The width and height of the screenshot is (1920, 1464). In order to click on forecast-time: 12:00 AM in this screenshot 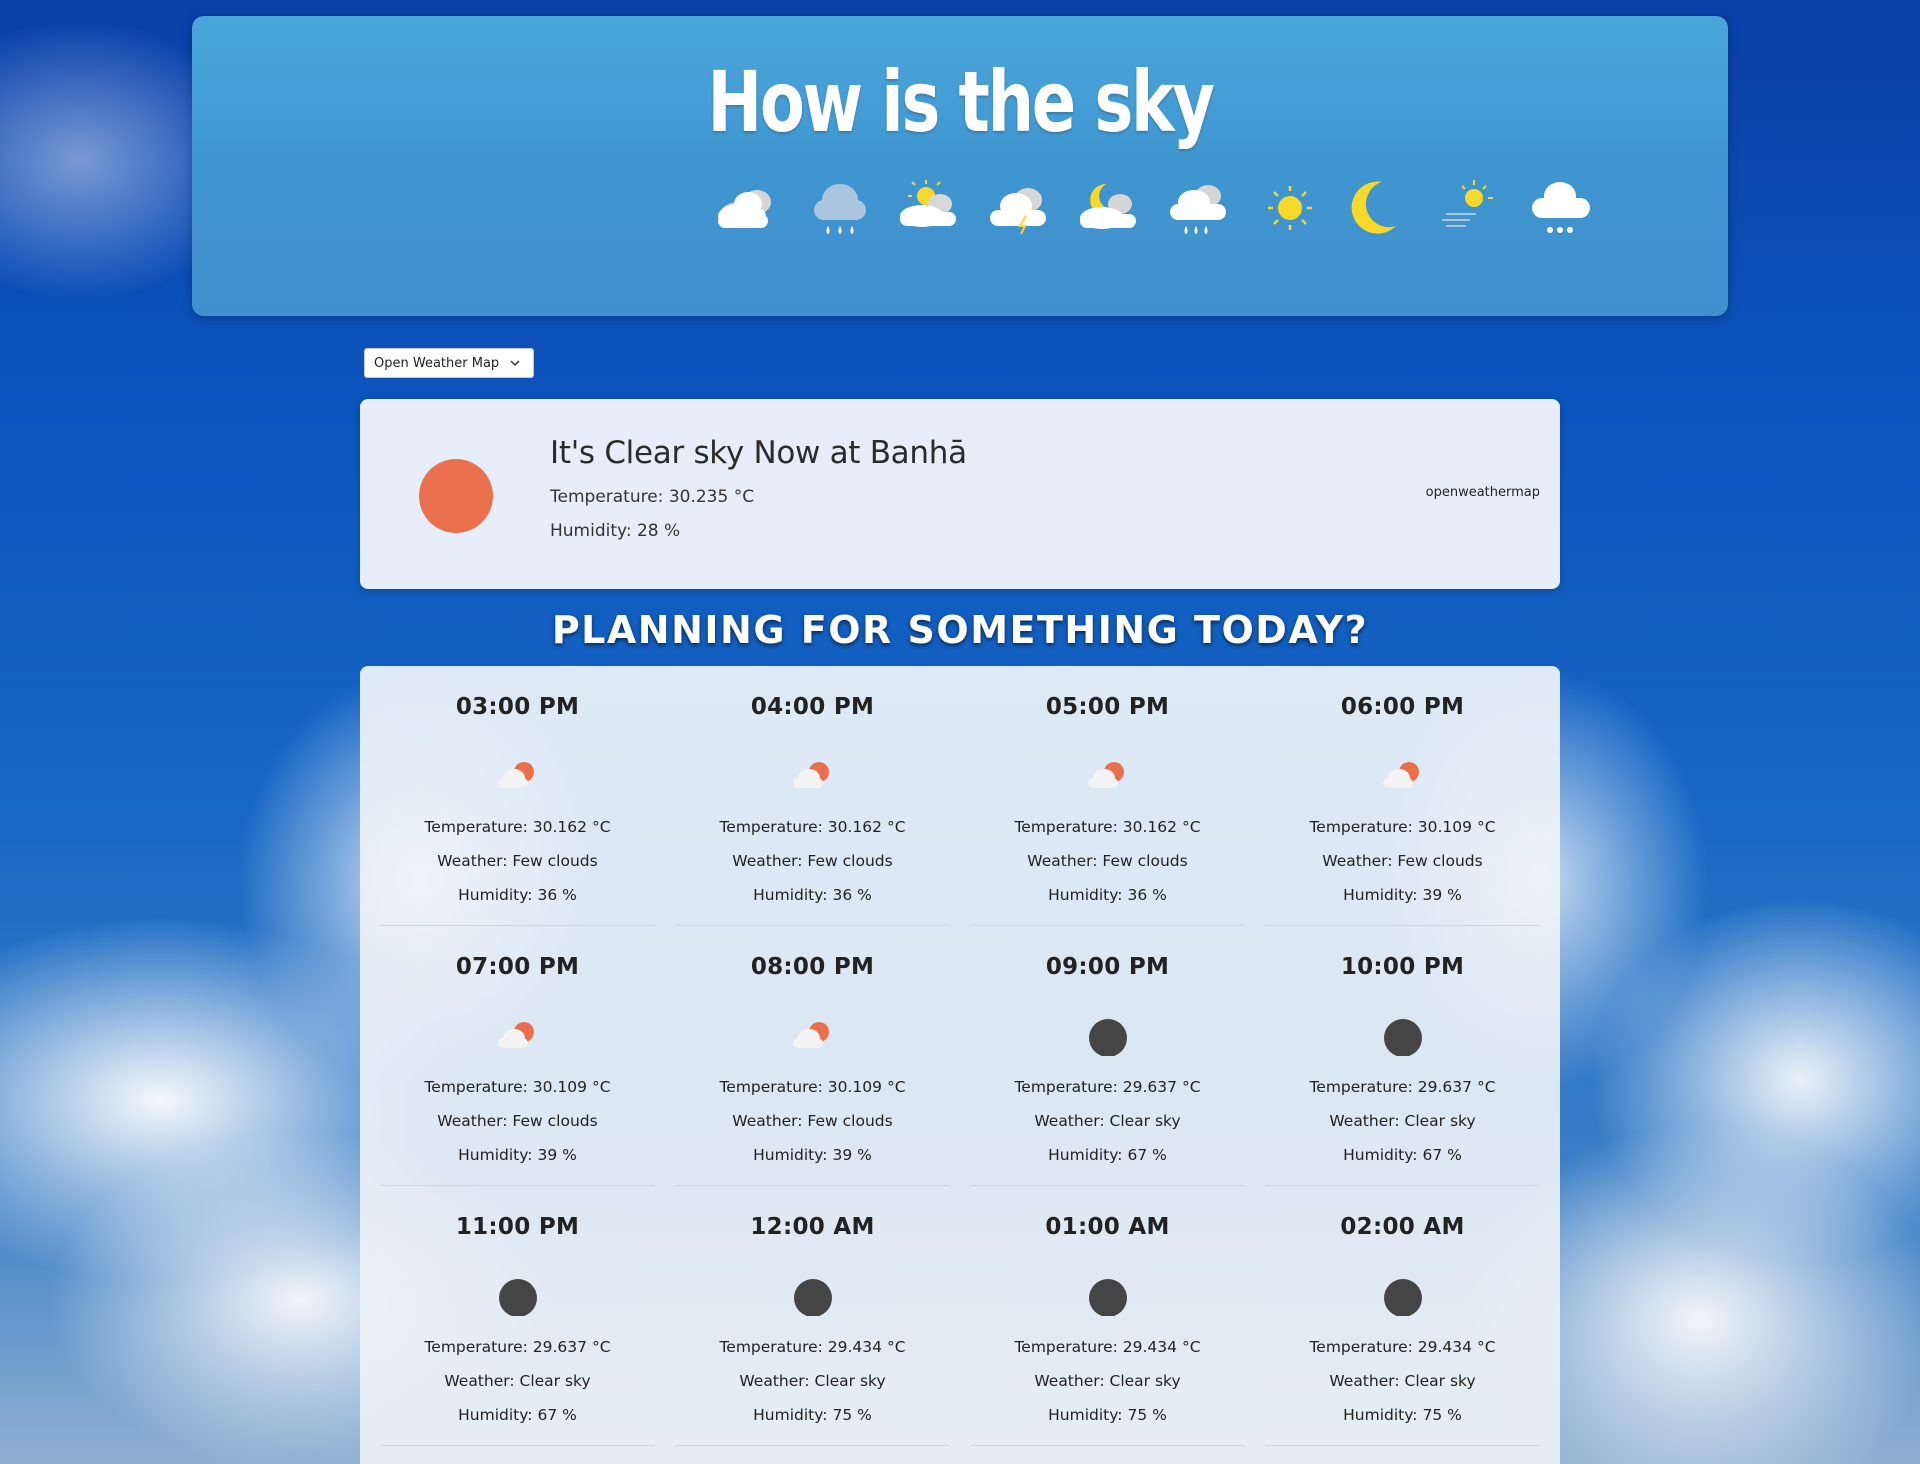, I will do `click(812, 1227)`.